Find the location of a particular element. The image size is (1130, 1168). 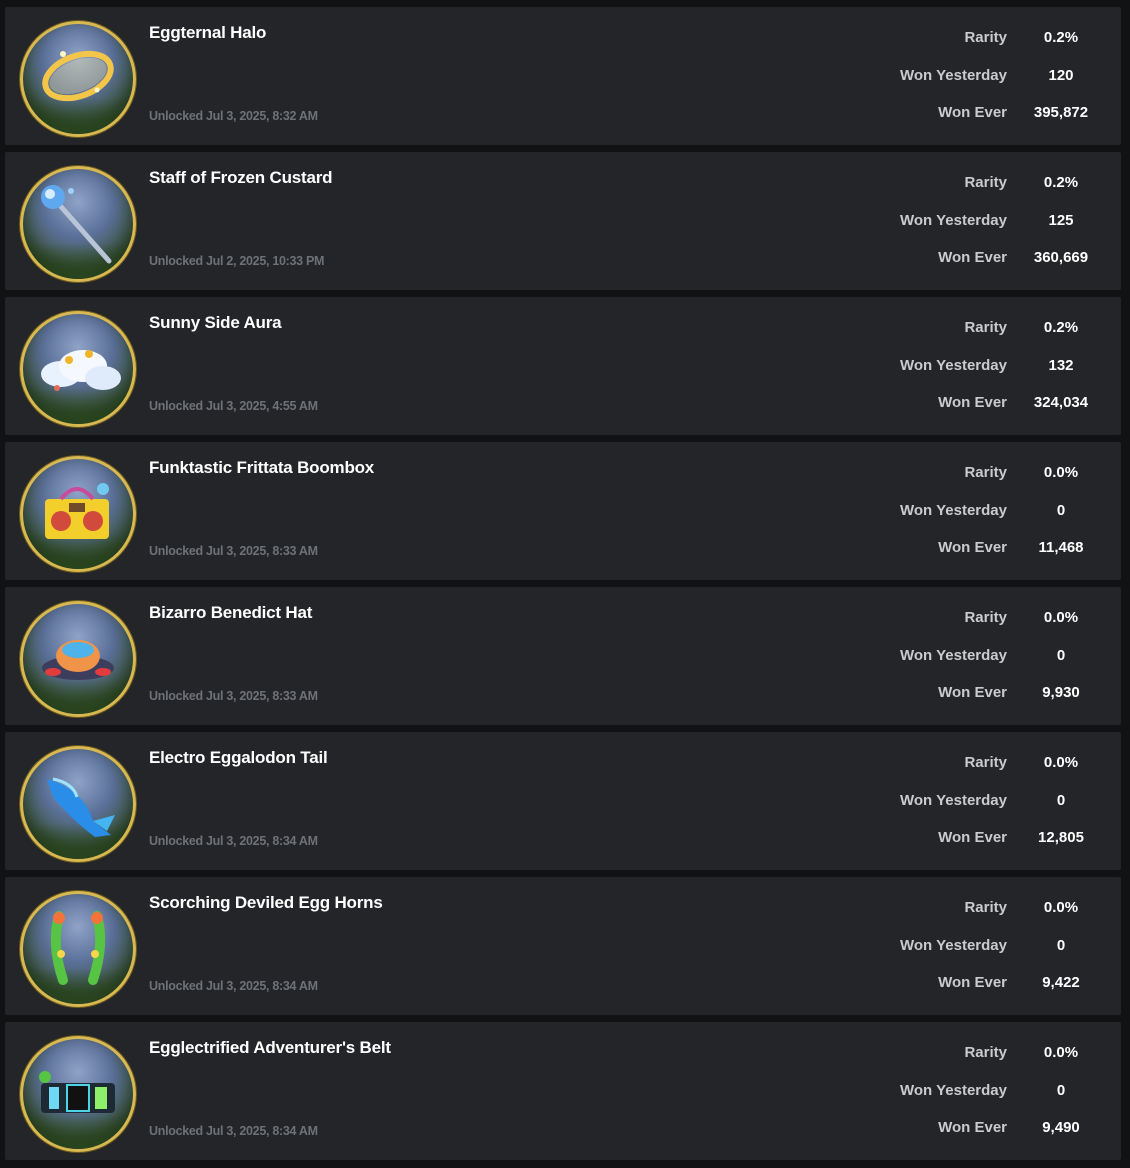

badge-unlocked-date: Unlocked Jul 3, 2025, 4:55 AM is located at coordinates (233, 406).